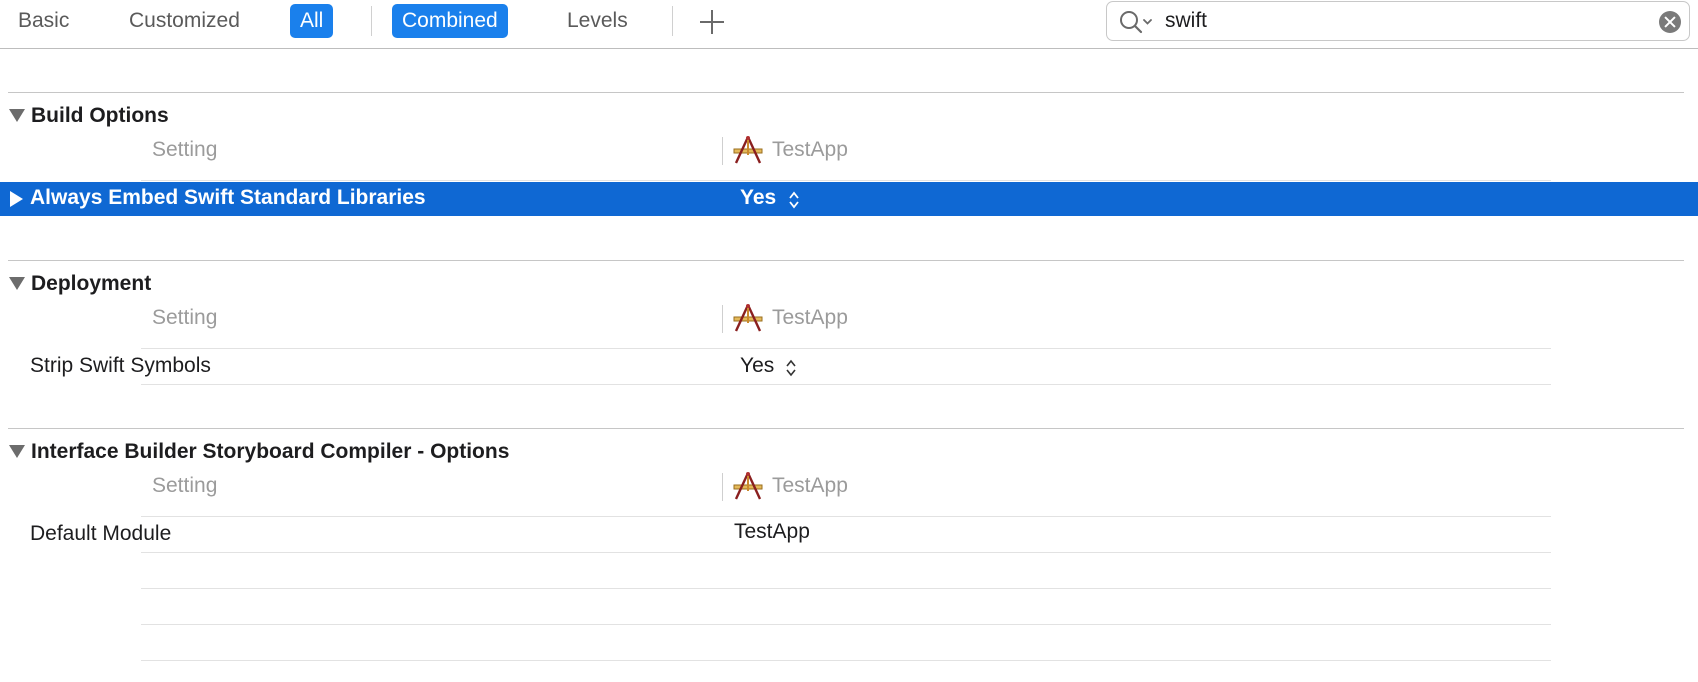 This screenshot has width=1698, height=682. Describe the element at coordinates (120, 365) in the screenshot. I see `setting-label: Strip Swift Symbols` at that location.